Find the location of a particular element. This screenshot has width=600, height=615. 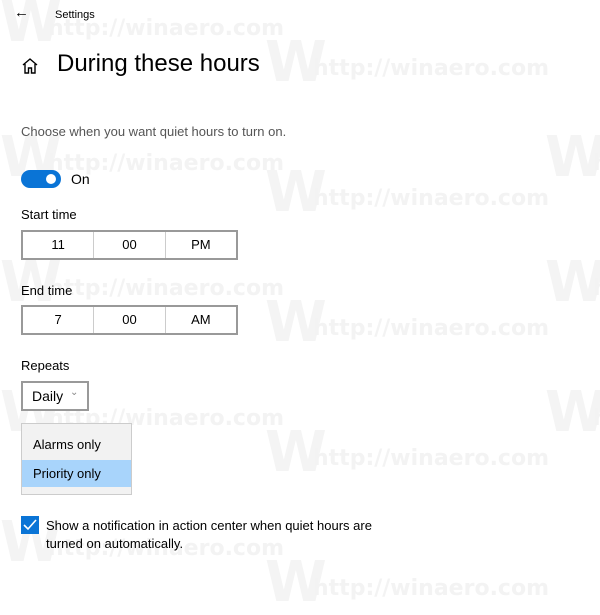

start-time-picker: 11 00 PM is located at coordinates (129, 245).